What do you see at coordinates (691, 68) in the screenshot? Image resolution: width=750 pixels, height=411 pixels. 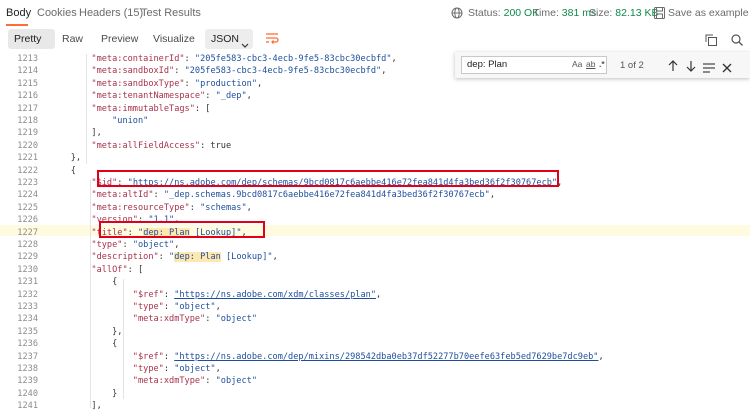 I see `arrow-down-icon` at bounding box center [691, 68].